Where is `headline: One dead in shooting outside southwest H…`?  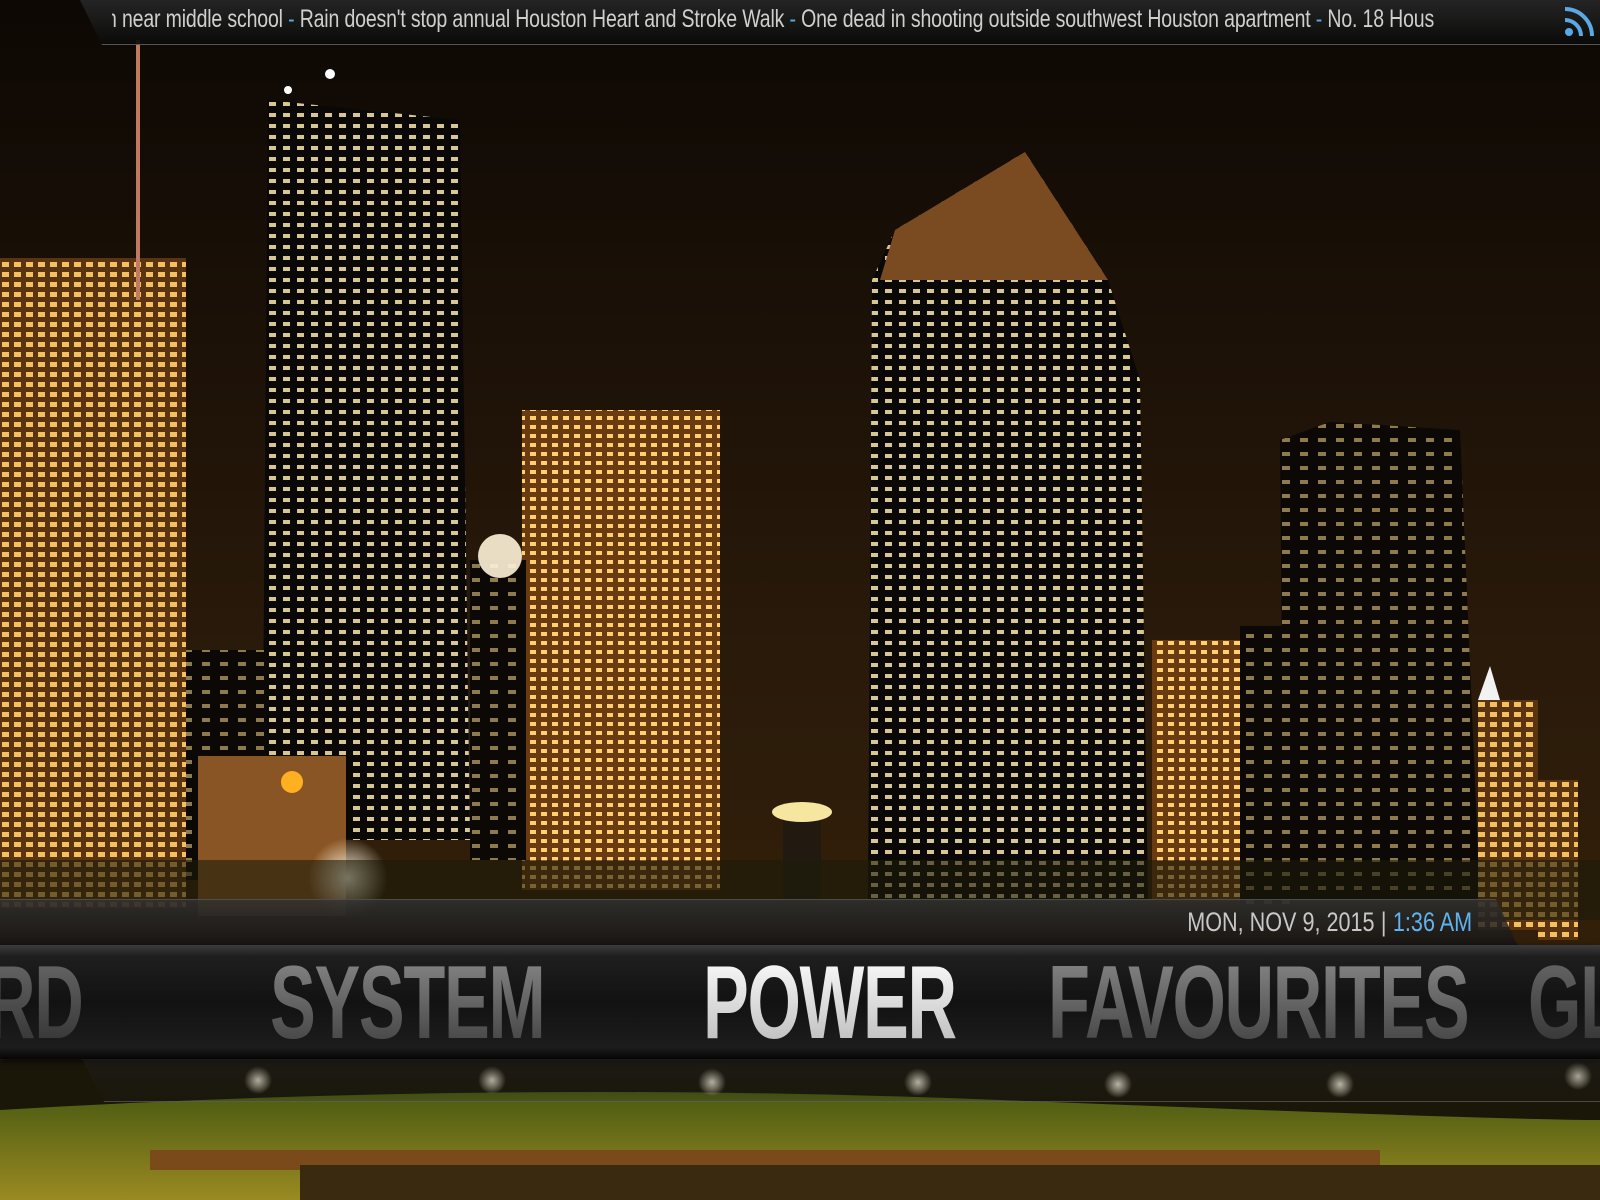 headline: One dead in shooting outside southwest H… is located at coordinates (1056, 19).